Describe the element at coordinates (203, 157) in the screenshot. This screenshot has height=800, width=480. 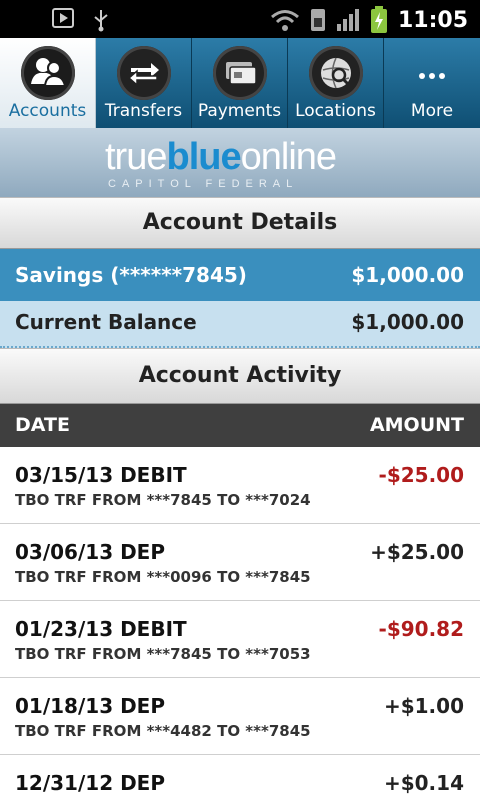
I see `logo-word-blue: blue` at that location.